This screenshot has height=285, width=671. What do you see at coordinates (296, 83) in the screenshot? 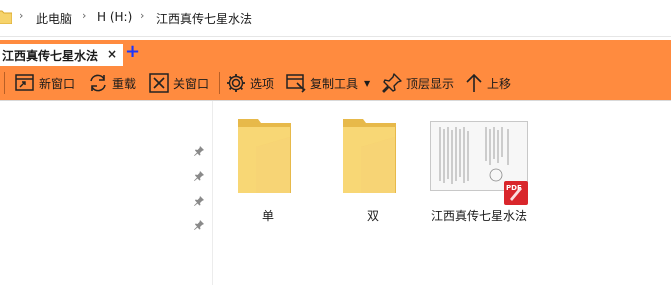
I see `copy-tool-icon` at bounding box center [296, 83].